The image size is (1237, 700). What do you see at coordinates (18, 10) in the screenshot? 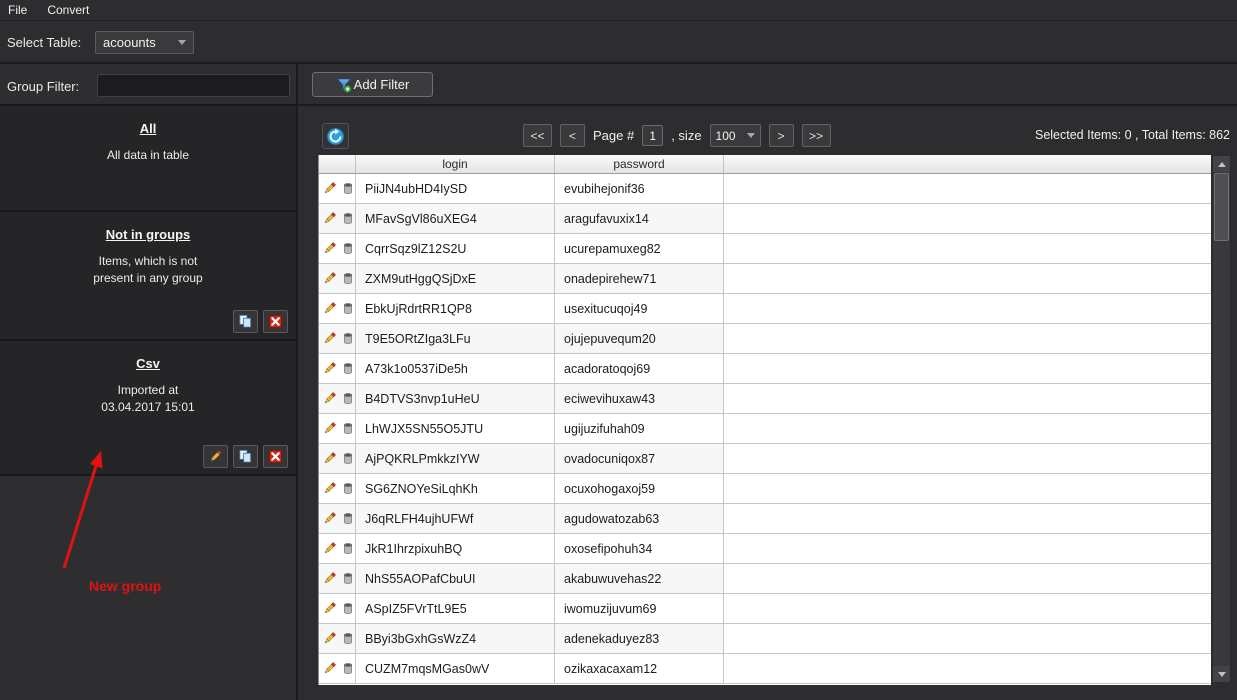
I see `menu-file: File` at bounding box center [18, 10].